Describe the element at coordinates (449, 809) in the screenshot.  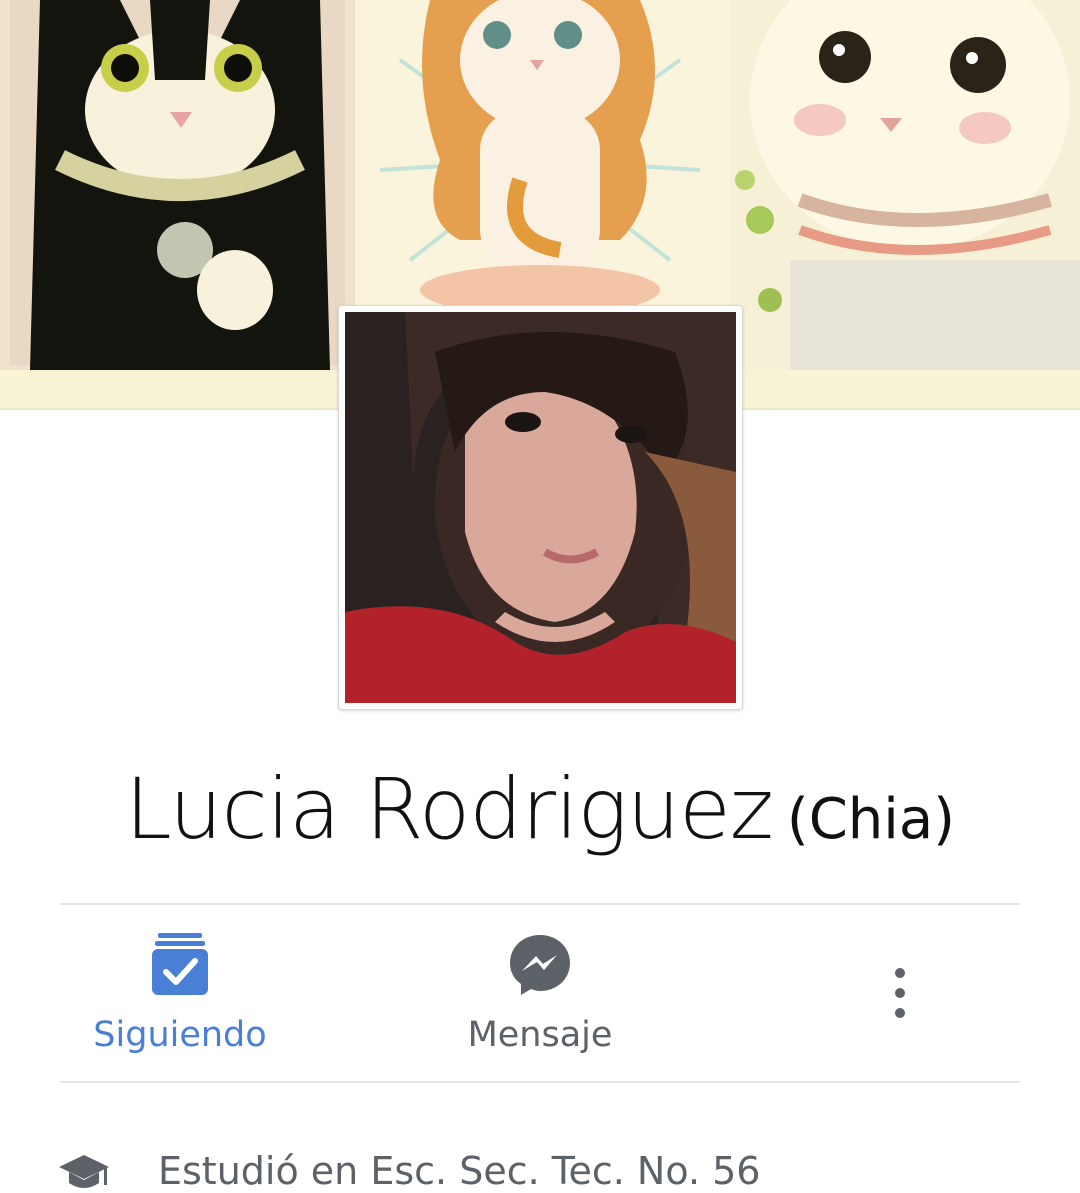
I see `profile-display-name: Lucia Rodriguez` at that location.